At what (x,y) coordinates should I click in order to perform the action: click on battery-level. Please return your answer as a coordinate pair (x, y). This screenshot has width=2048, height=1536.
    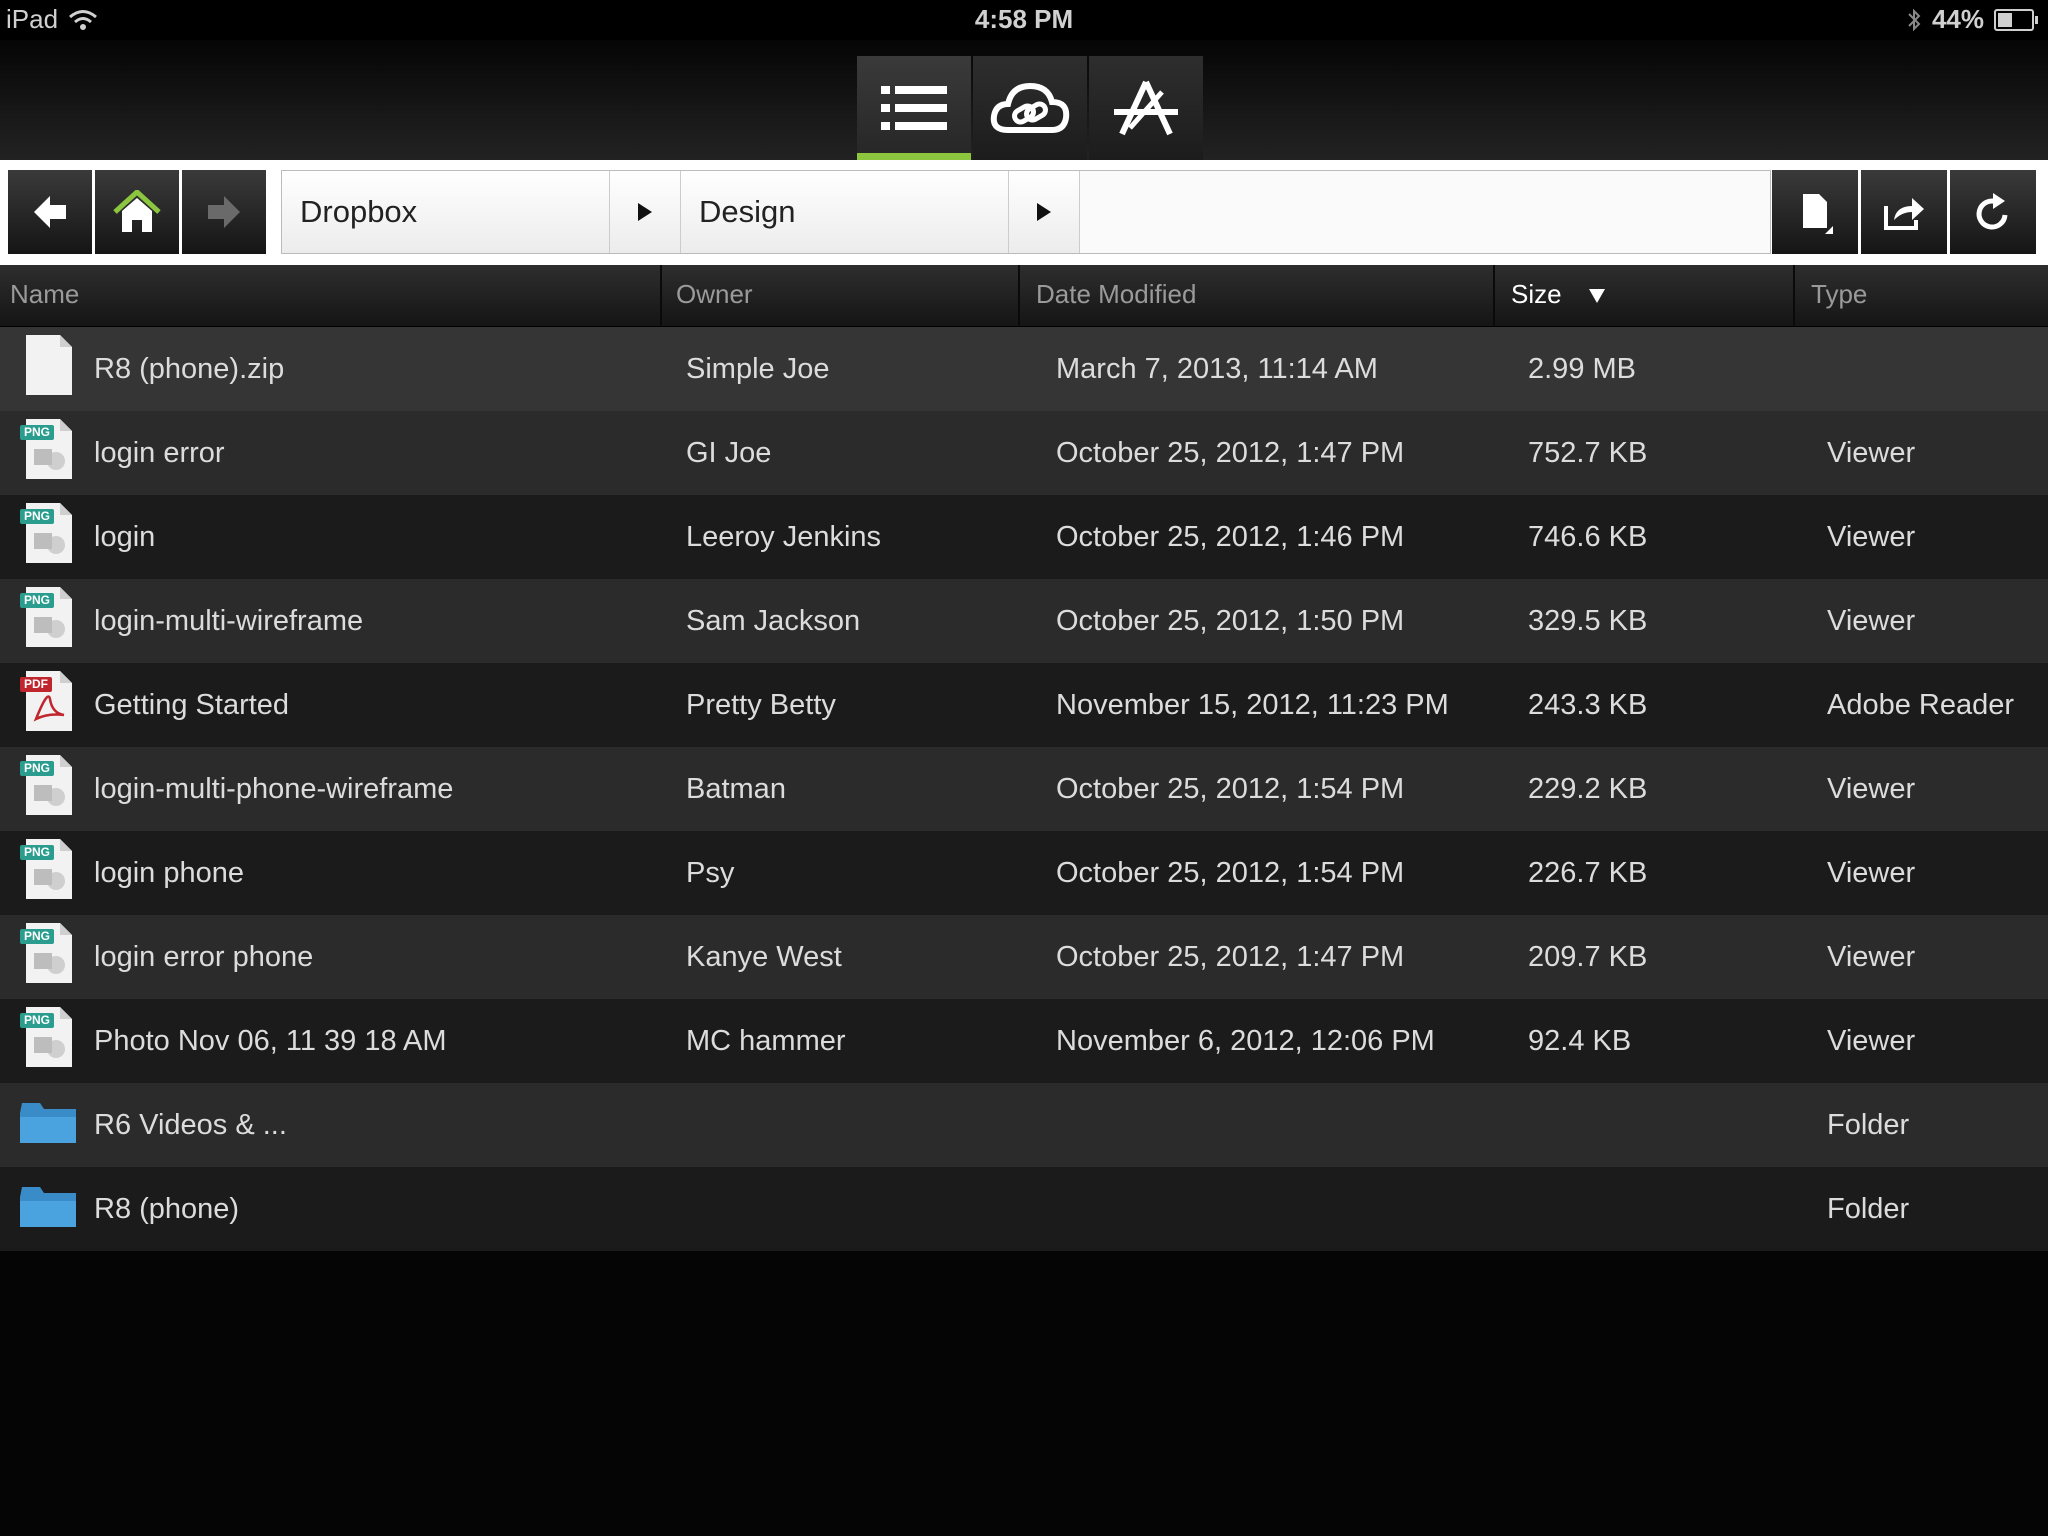
    Looking at the image, I should click on (2005, 19).